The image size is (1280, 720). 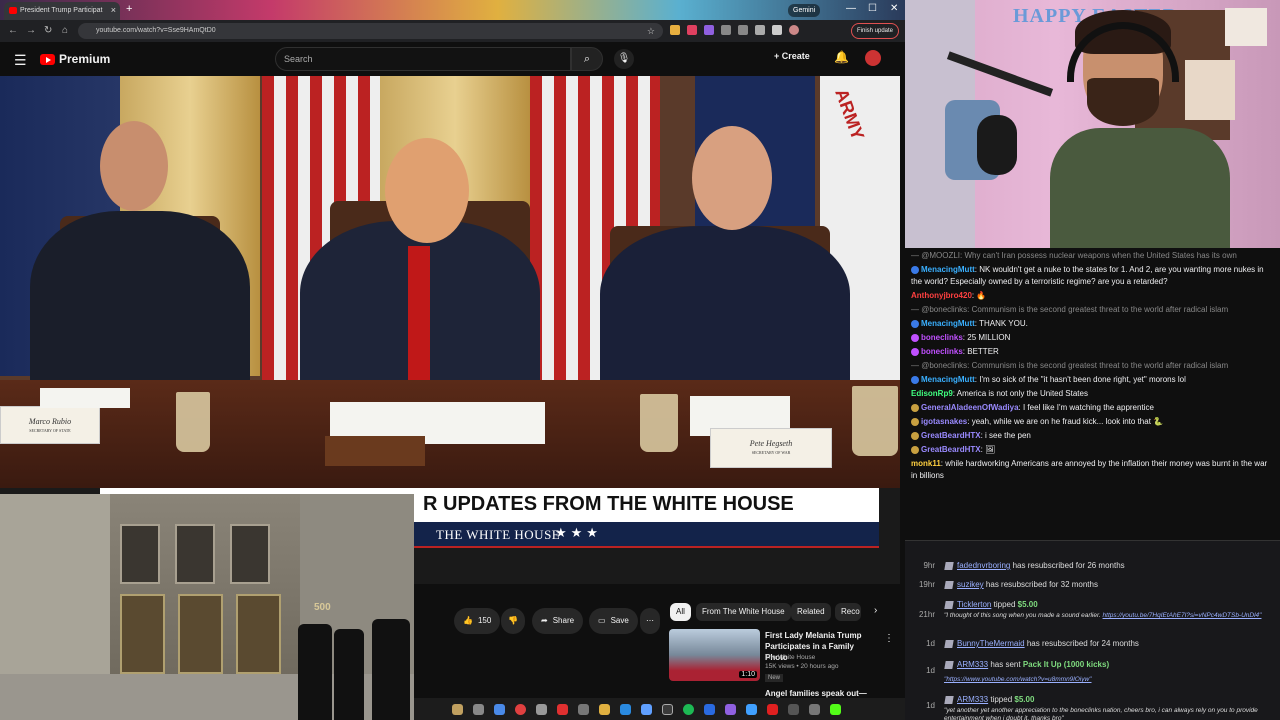 I want to click on event-time: 1d, so click(x=930, y=670).